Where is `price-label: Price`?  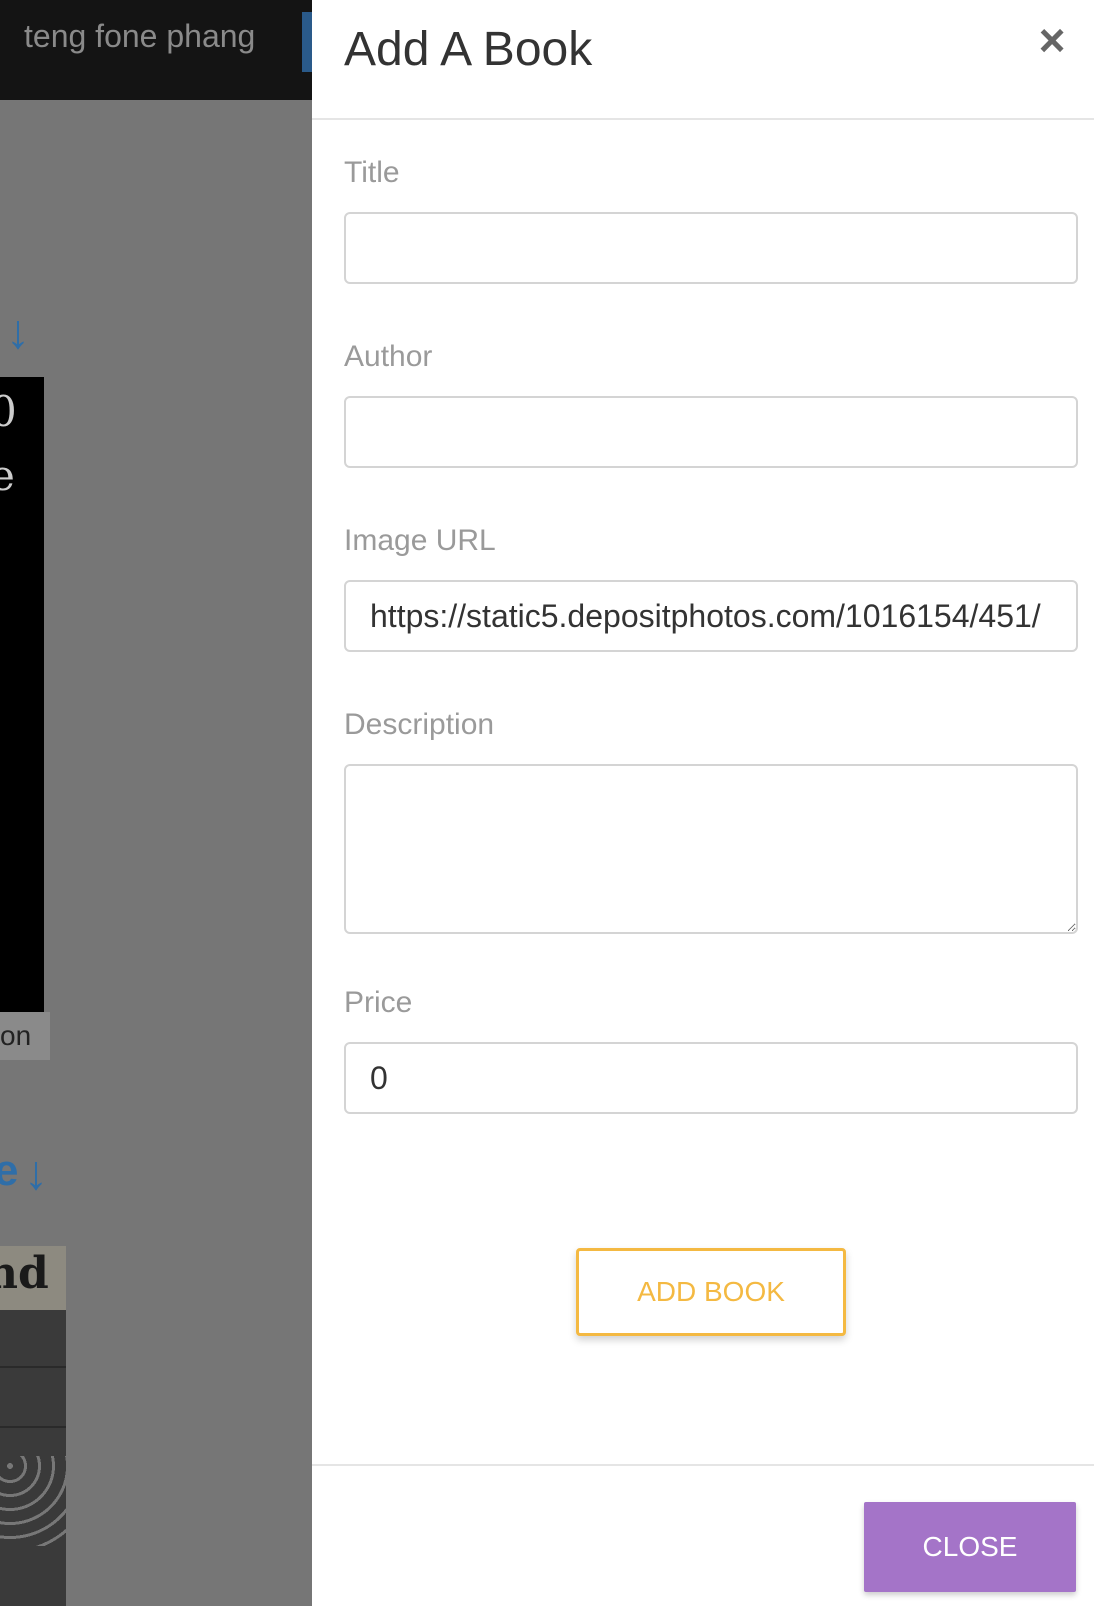
price-label: Price is located at coordinates (378, 1002).